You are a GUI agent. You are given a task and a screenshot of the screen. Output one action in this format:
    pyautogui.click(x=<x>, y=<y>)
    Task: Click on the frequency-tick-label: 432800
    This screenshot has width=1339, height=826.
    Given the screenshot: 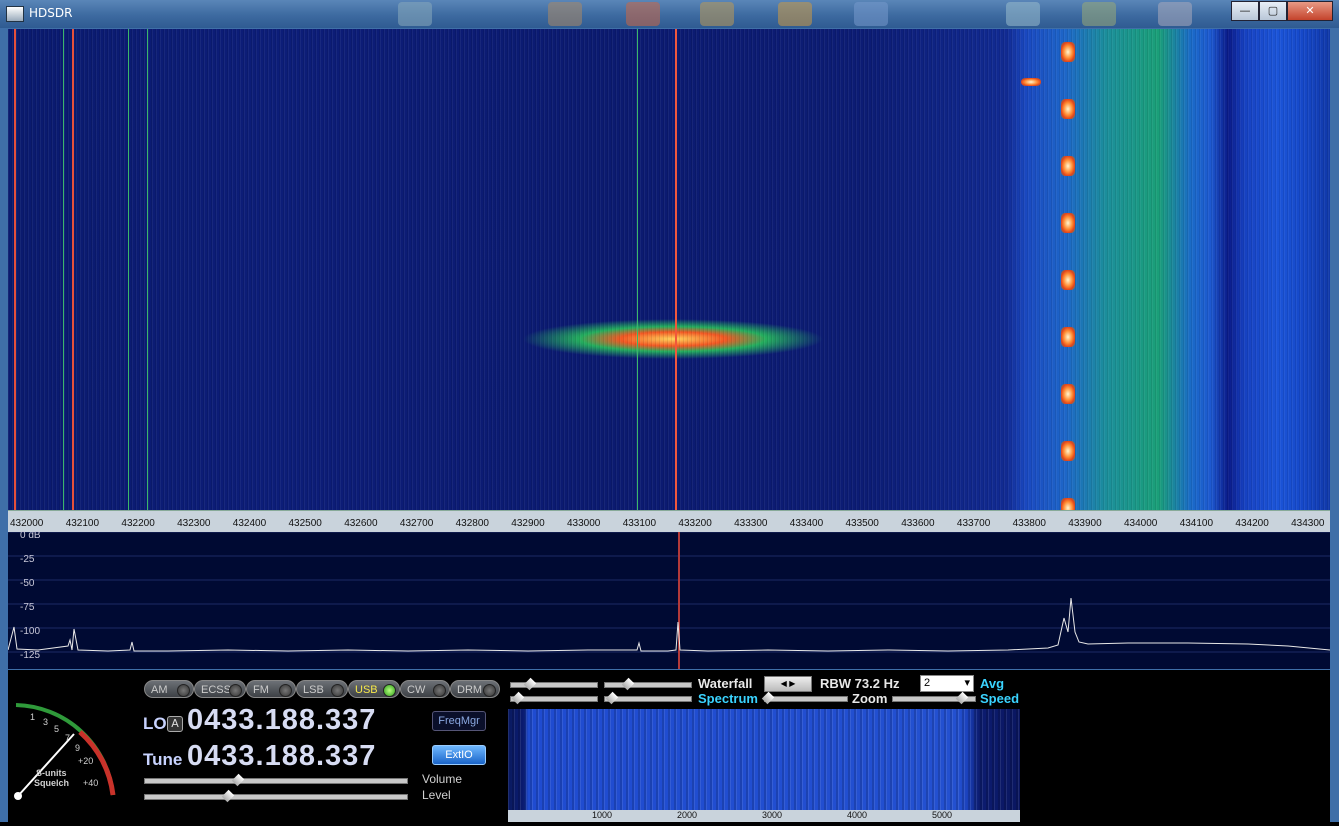 What is the action you would take?
    pyautogui.click(x=472, y=523)
    